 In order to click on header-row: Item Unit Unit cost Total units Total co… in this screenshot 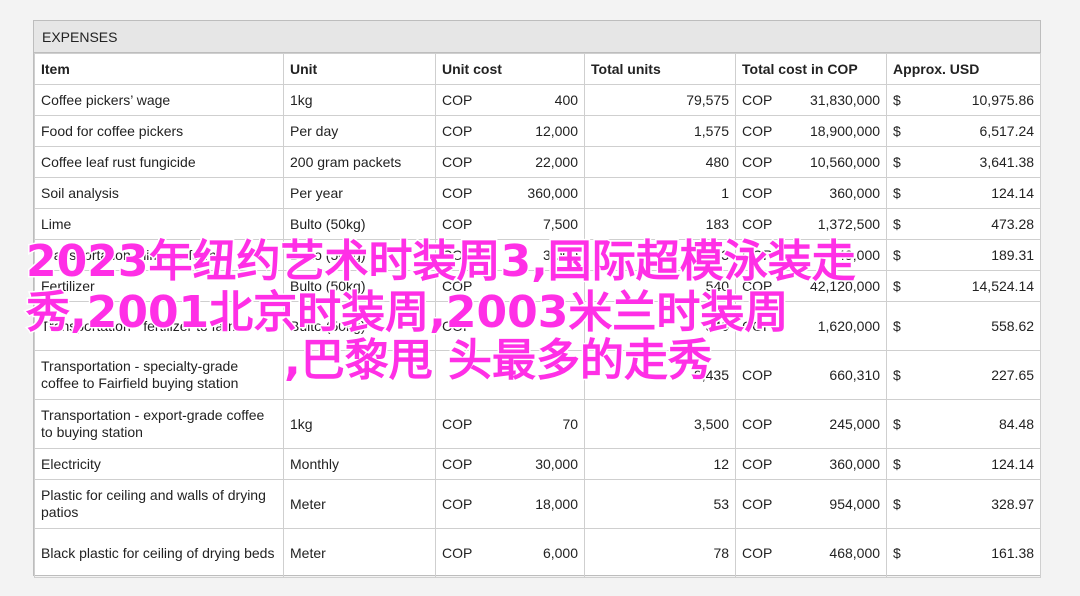, I will do `click(538, 69)`.